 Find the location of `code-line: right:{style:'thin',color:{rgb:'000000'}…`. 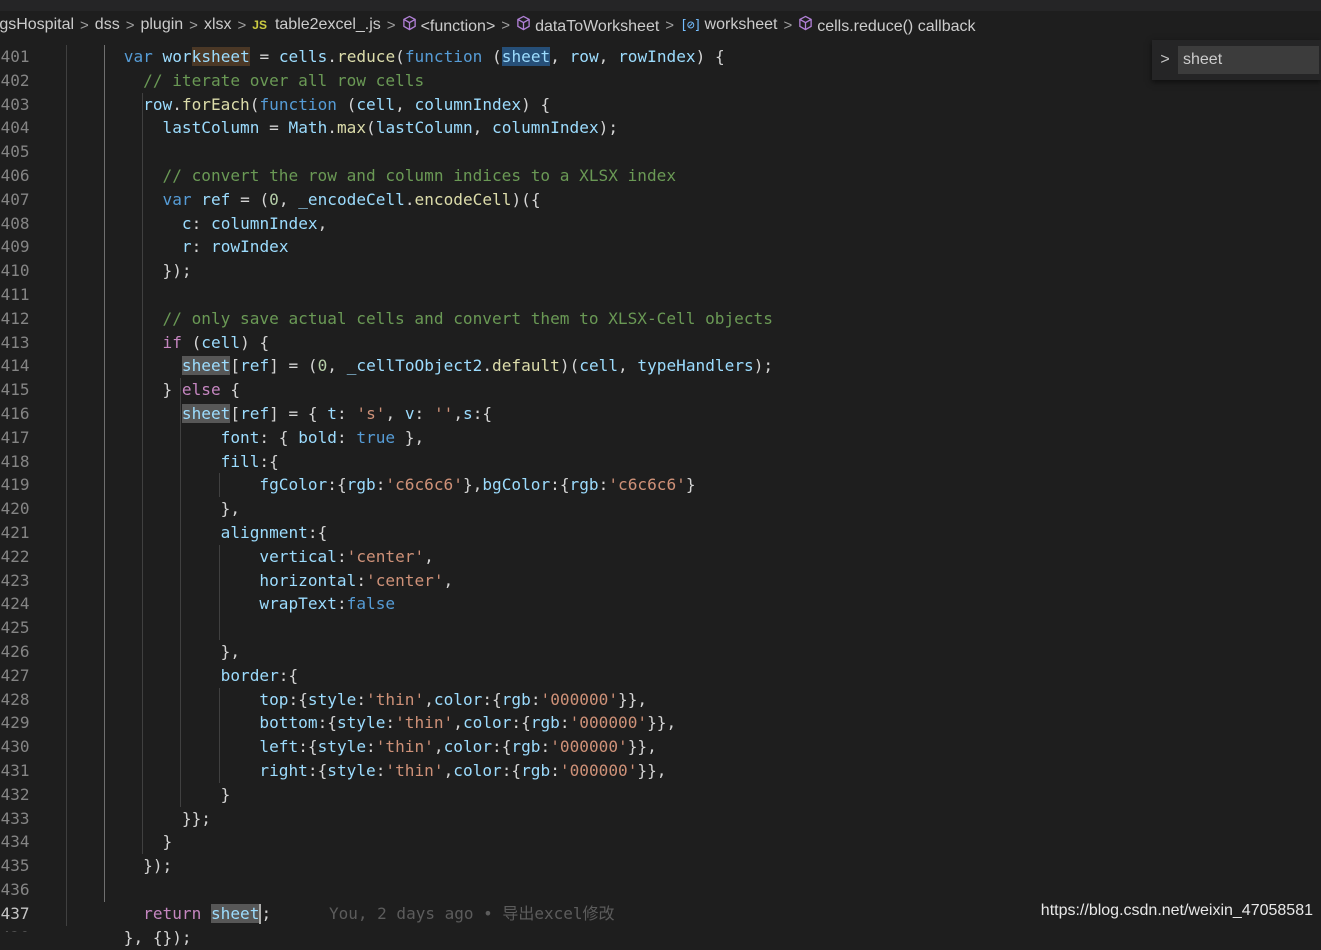

code-line: right:{style:'thin',color:{rgb:'000000'}… is located at coordinates (375, 771).